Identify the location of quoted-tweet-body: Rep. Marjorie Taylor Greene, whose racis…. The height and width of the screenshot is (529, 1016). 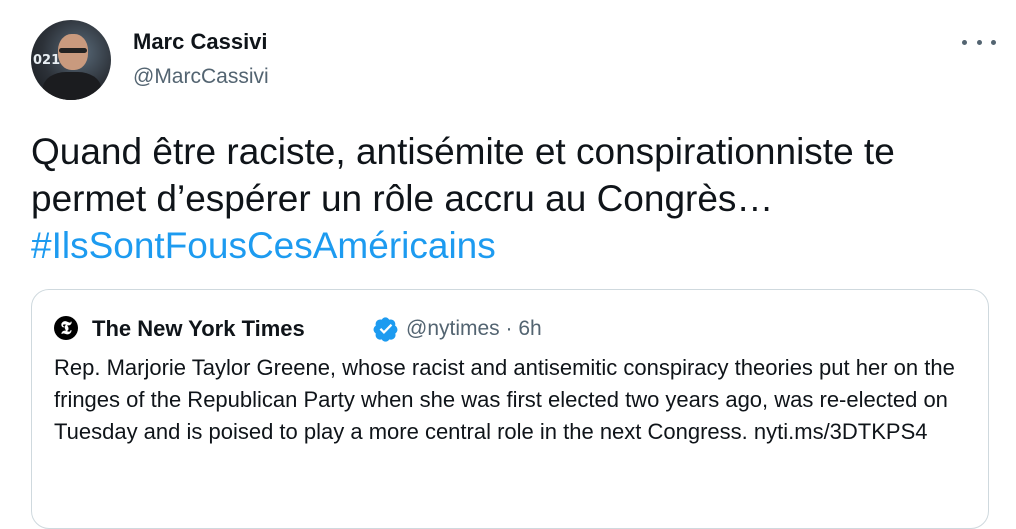
(504, 399).